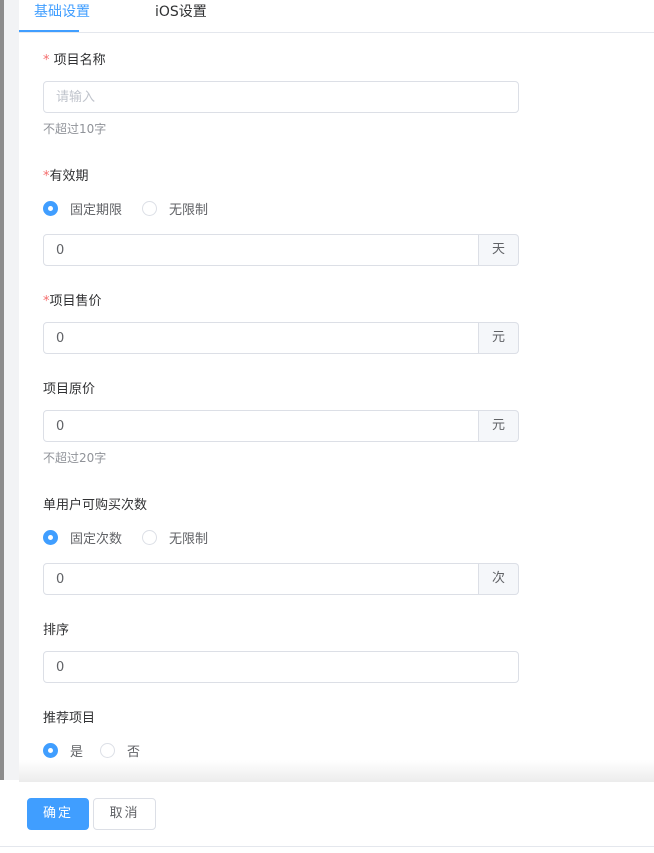 This screenshot has width=654, height=853. I want to click on original-price-input, so click(261, 426).